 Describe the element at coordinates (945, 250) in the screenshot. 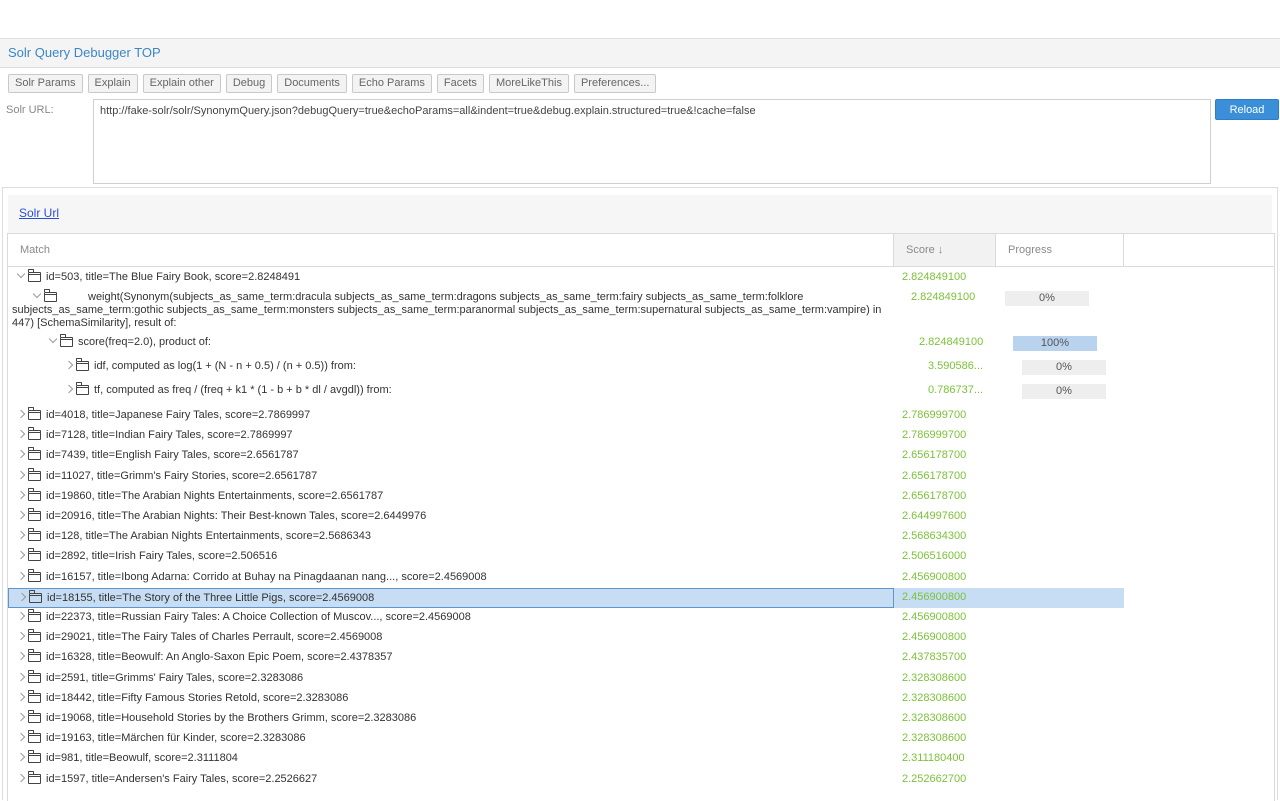

I see `column-header-score: Score ↓` at that location.